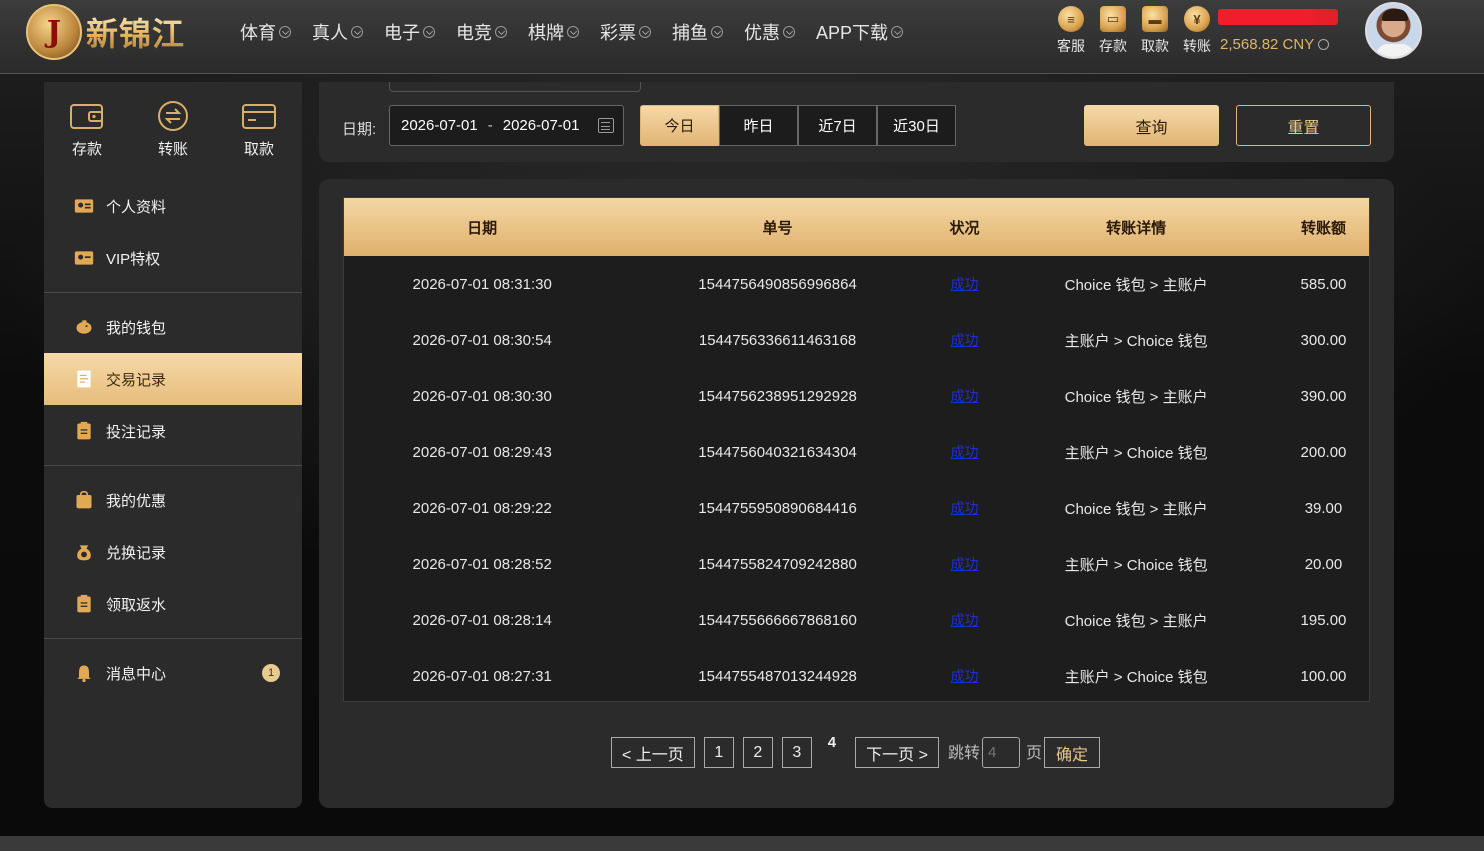  Describe the element at coordinates (1033, 753) in the screenshot. I see `page-suffix: 页` at that location.